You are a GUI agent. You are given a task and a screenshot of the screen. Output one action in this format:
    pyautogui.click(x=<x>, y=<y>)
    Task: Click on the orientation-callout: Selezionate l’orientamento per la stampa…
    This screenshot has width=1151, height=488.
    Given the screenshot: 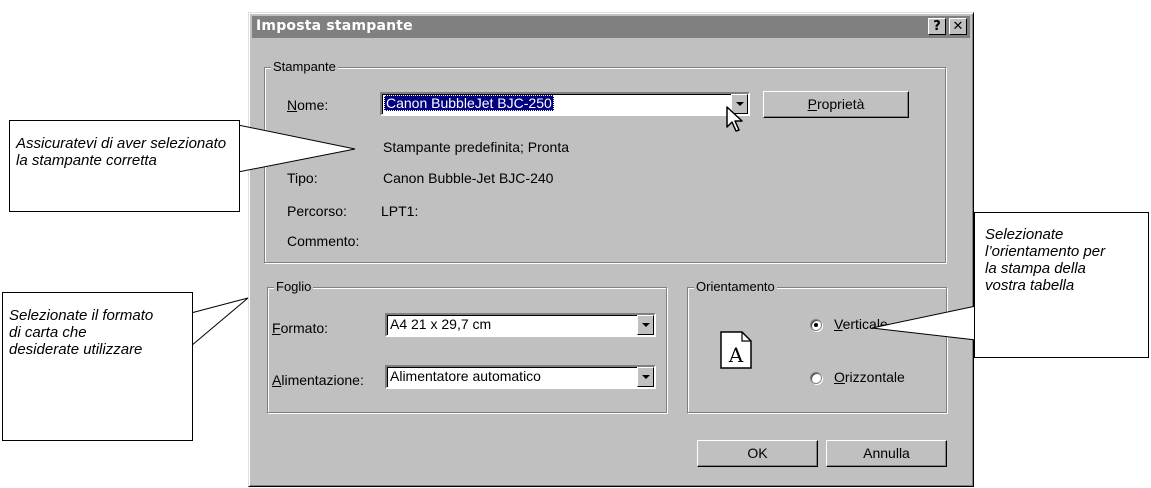 What is the action you would take?
    pyautogui.click(x=1061, y=285)
    